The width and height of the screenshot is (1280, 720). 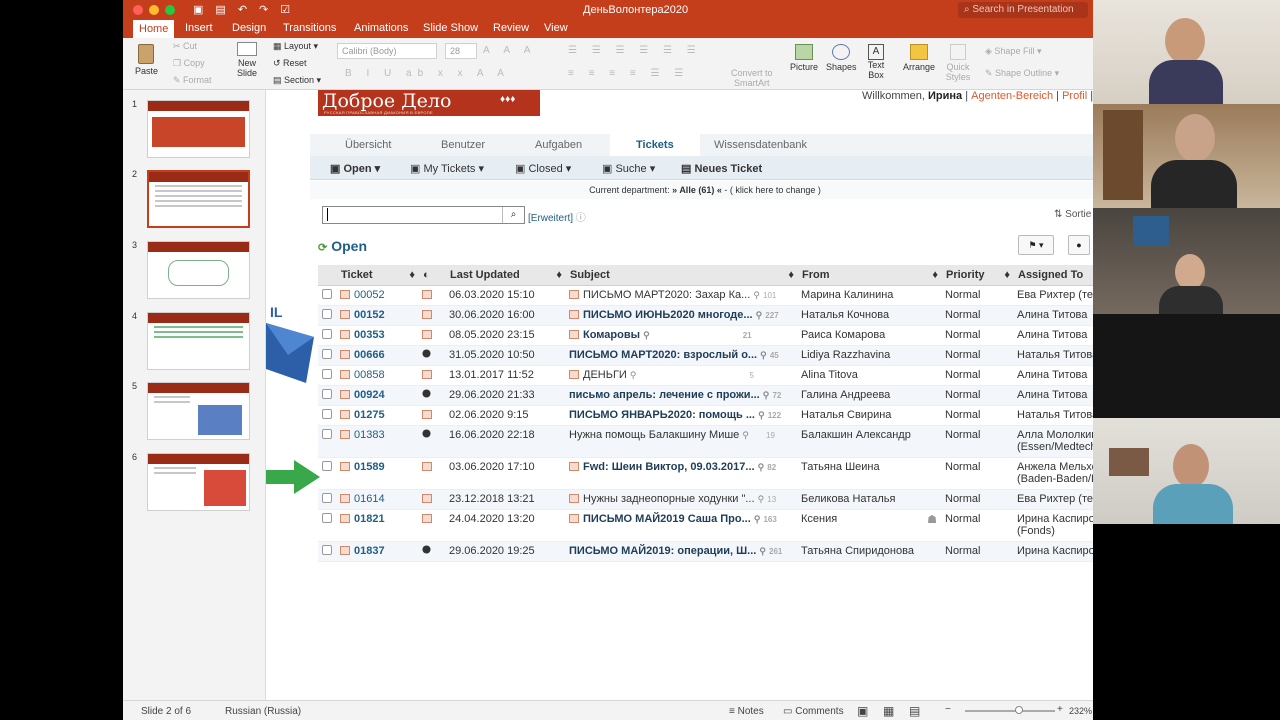 What do you see at coordinates (369, 295) in the screenshot?
I see `ticket-id-link: 00052` at bounding box center [369, 295].